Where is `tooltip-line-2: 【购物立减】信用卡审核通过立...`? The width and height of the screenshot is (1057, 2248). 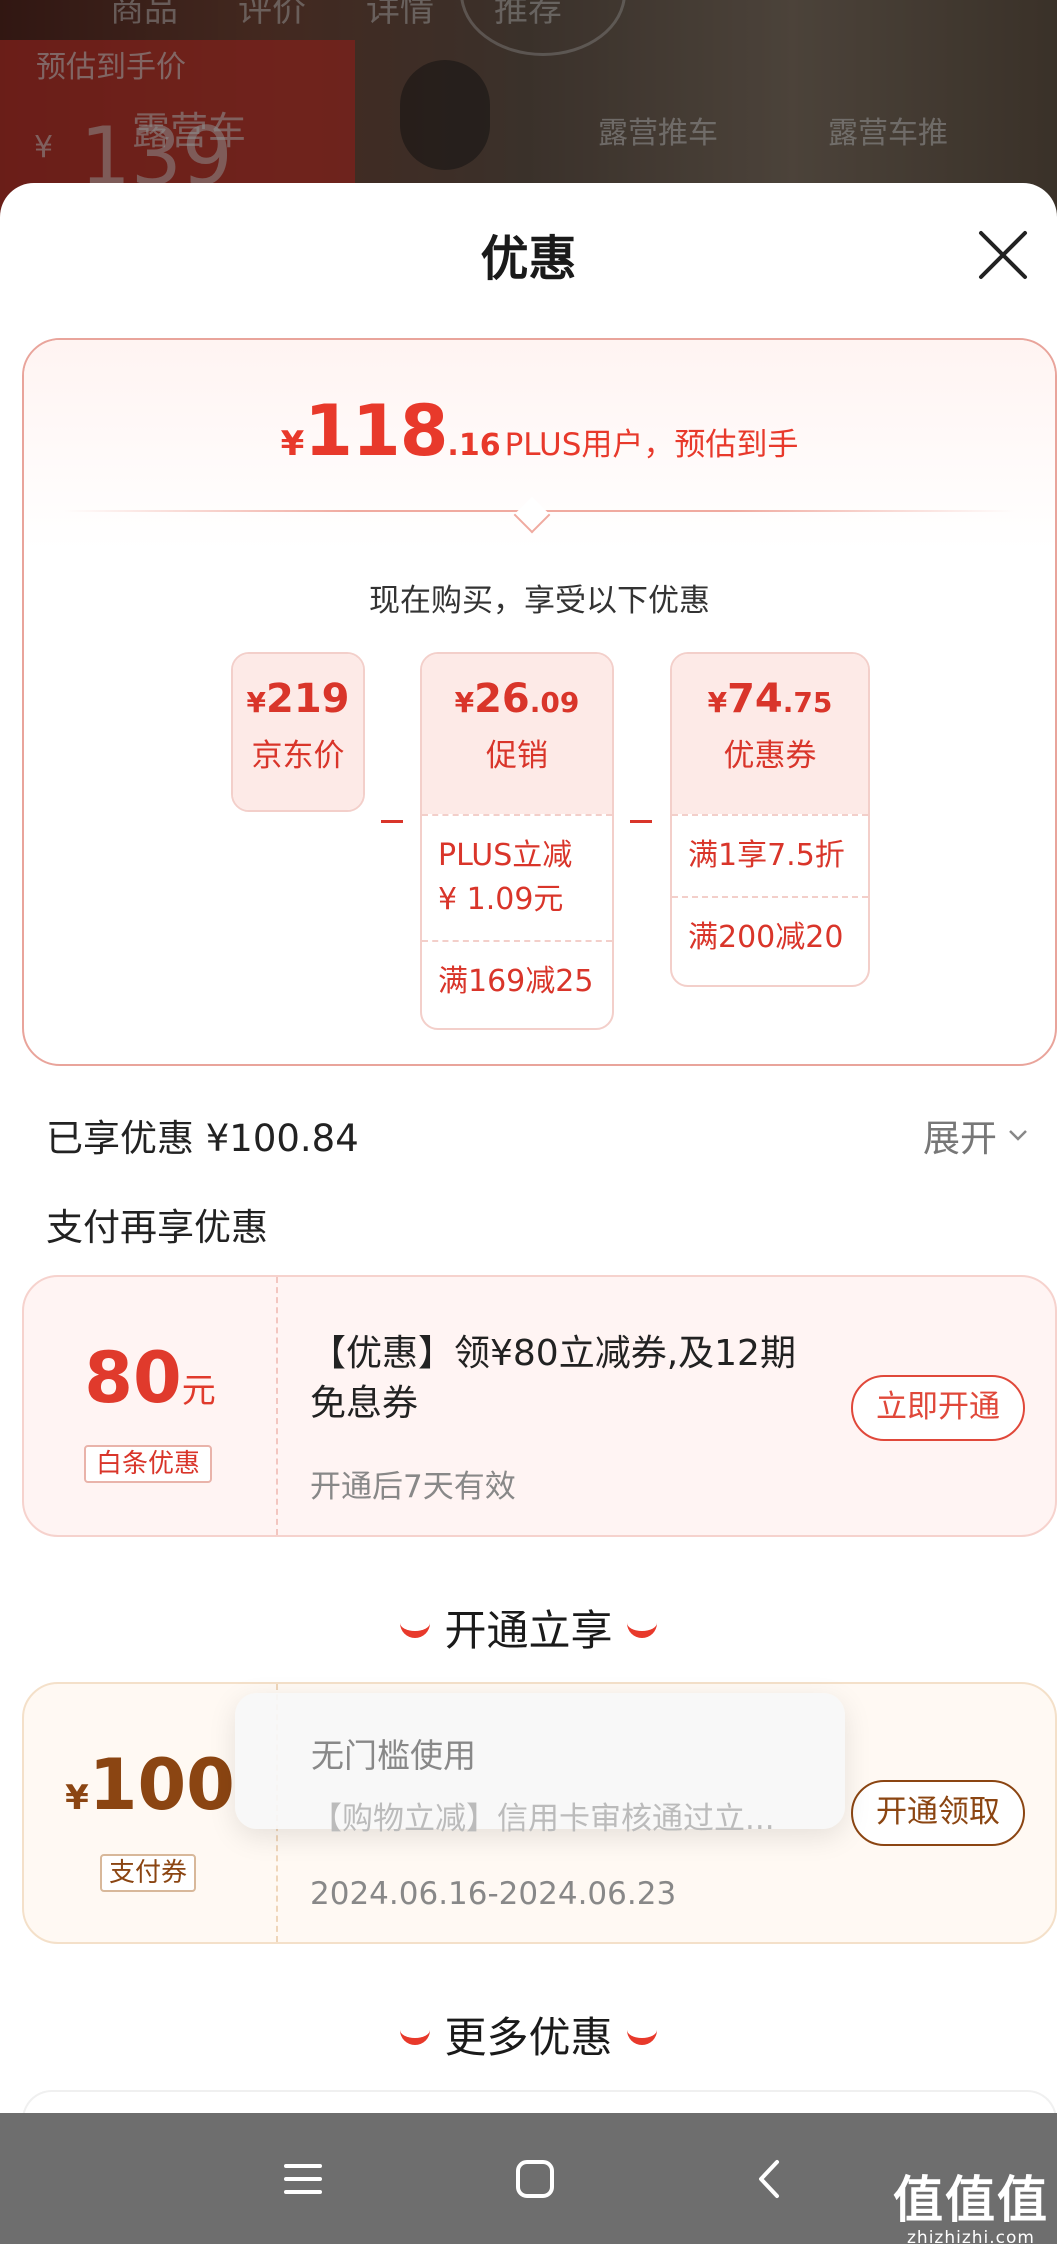
tooltip-line-2: 【购物立减】信用卡审核通过立... is located at coordinates (543, 1819).